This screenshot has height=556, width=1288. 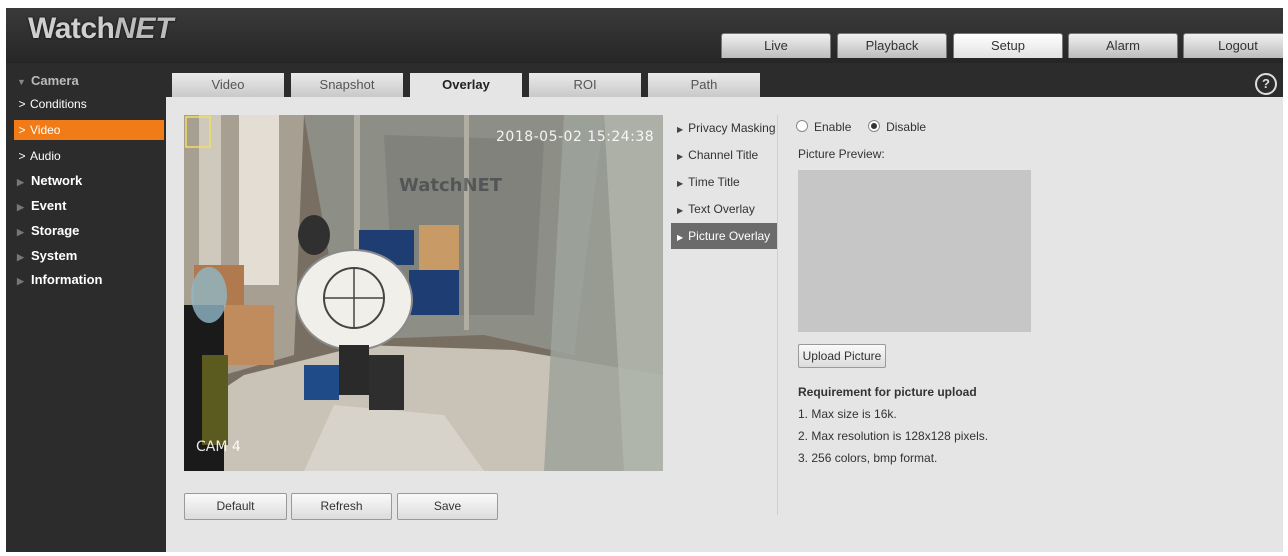 What do you see at coordinates (1233, 45) in the screenshot?
I see `nav-logout: Logout` at bounding box center [1233, 45].